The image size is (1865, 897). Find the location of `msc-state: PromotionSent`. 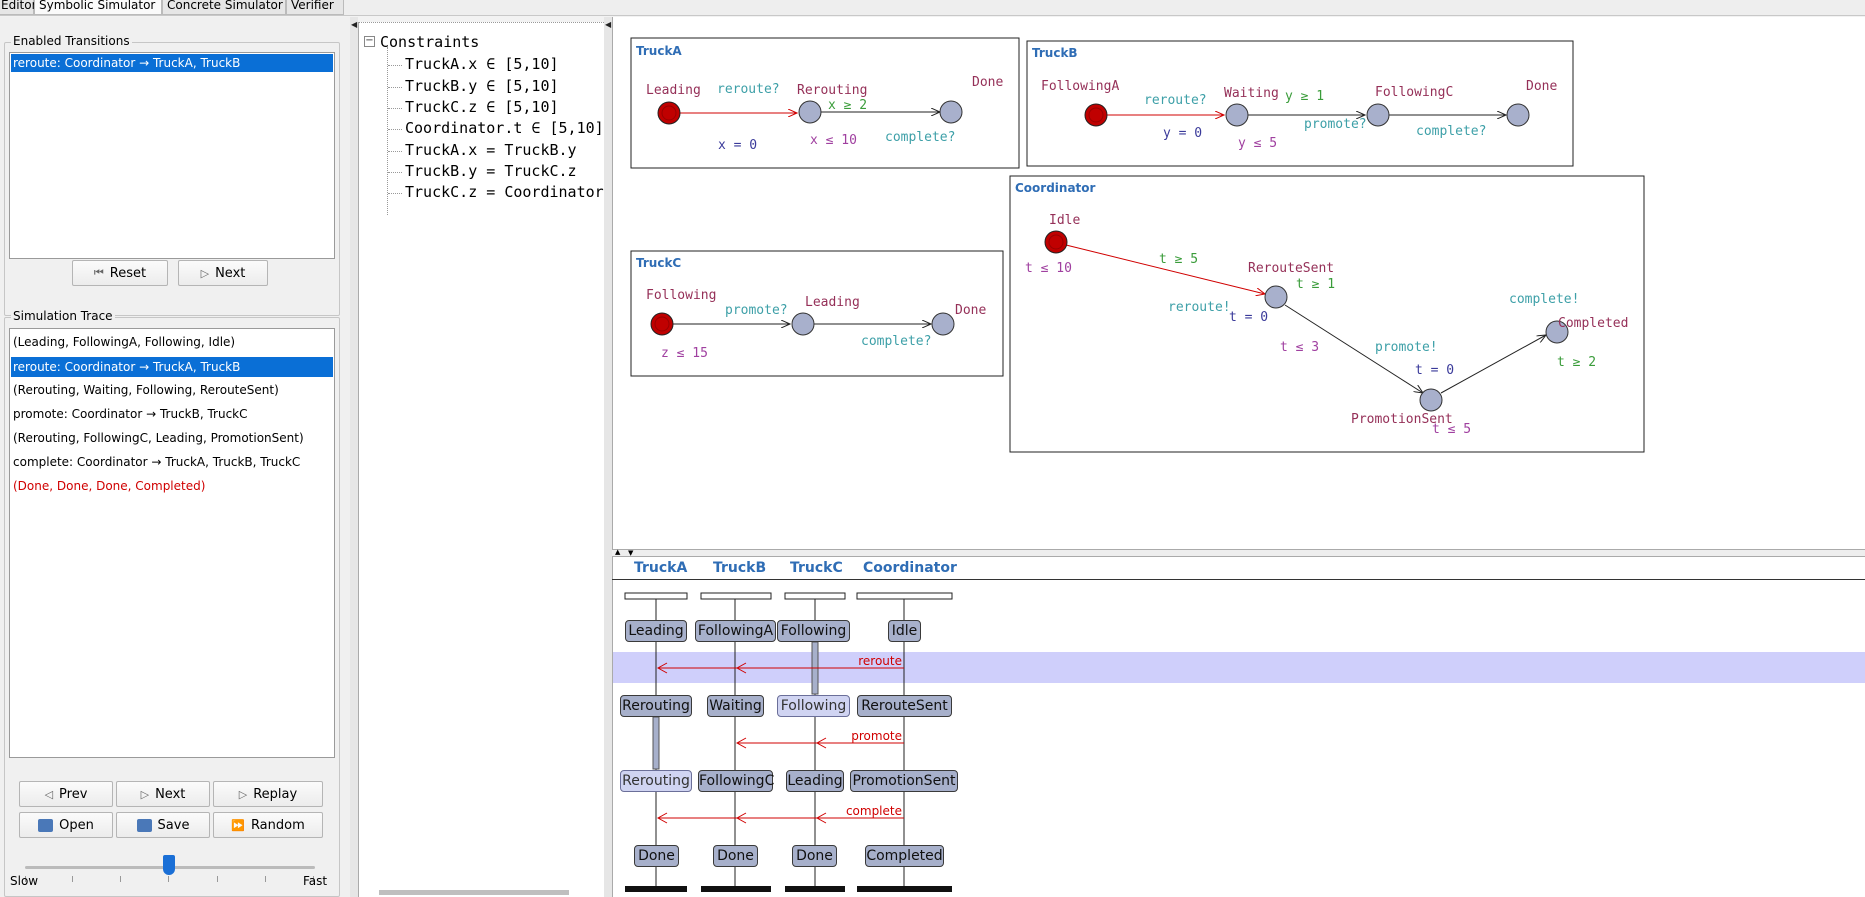

msc-state: PromotionSent is located at coordinates (904, 781).